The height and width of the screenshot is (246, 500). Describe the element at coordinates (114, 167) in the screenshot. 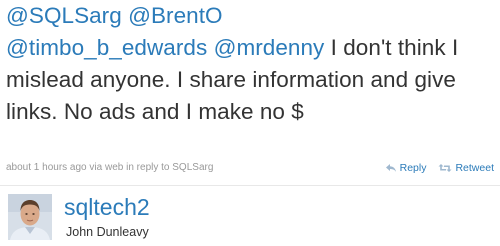

I see `source-link: web` at that location.